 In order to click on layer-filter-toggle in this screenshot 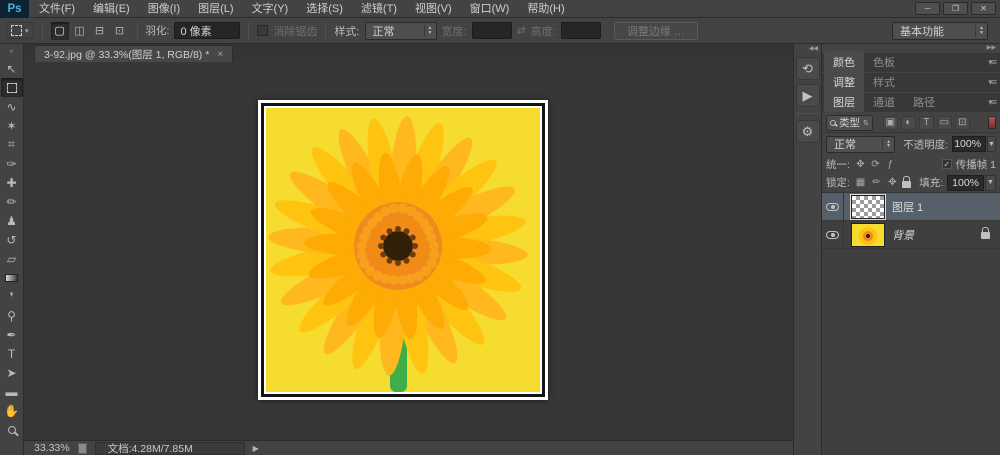, I will do `click(992, 122)`.